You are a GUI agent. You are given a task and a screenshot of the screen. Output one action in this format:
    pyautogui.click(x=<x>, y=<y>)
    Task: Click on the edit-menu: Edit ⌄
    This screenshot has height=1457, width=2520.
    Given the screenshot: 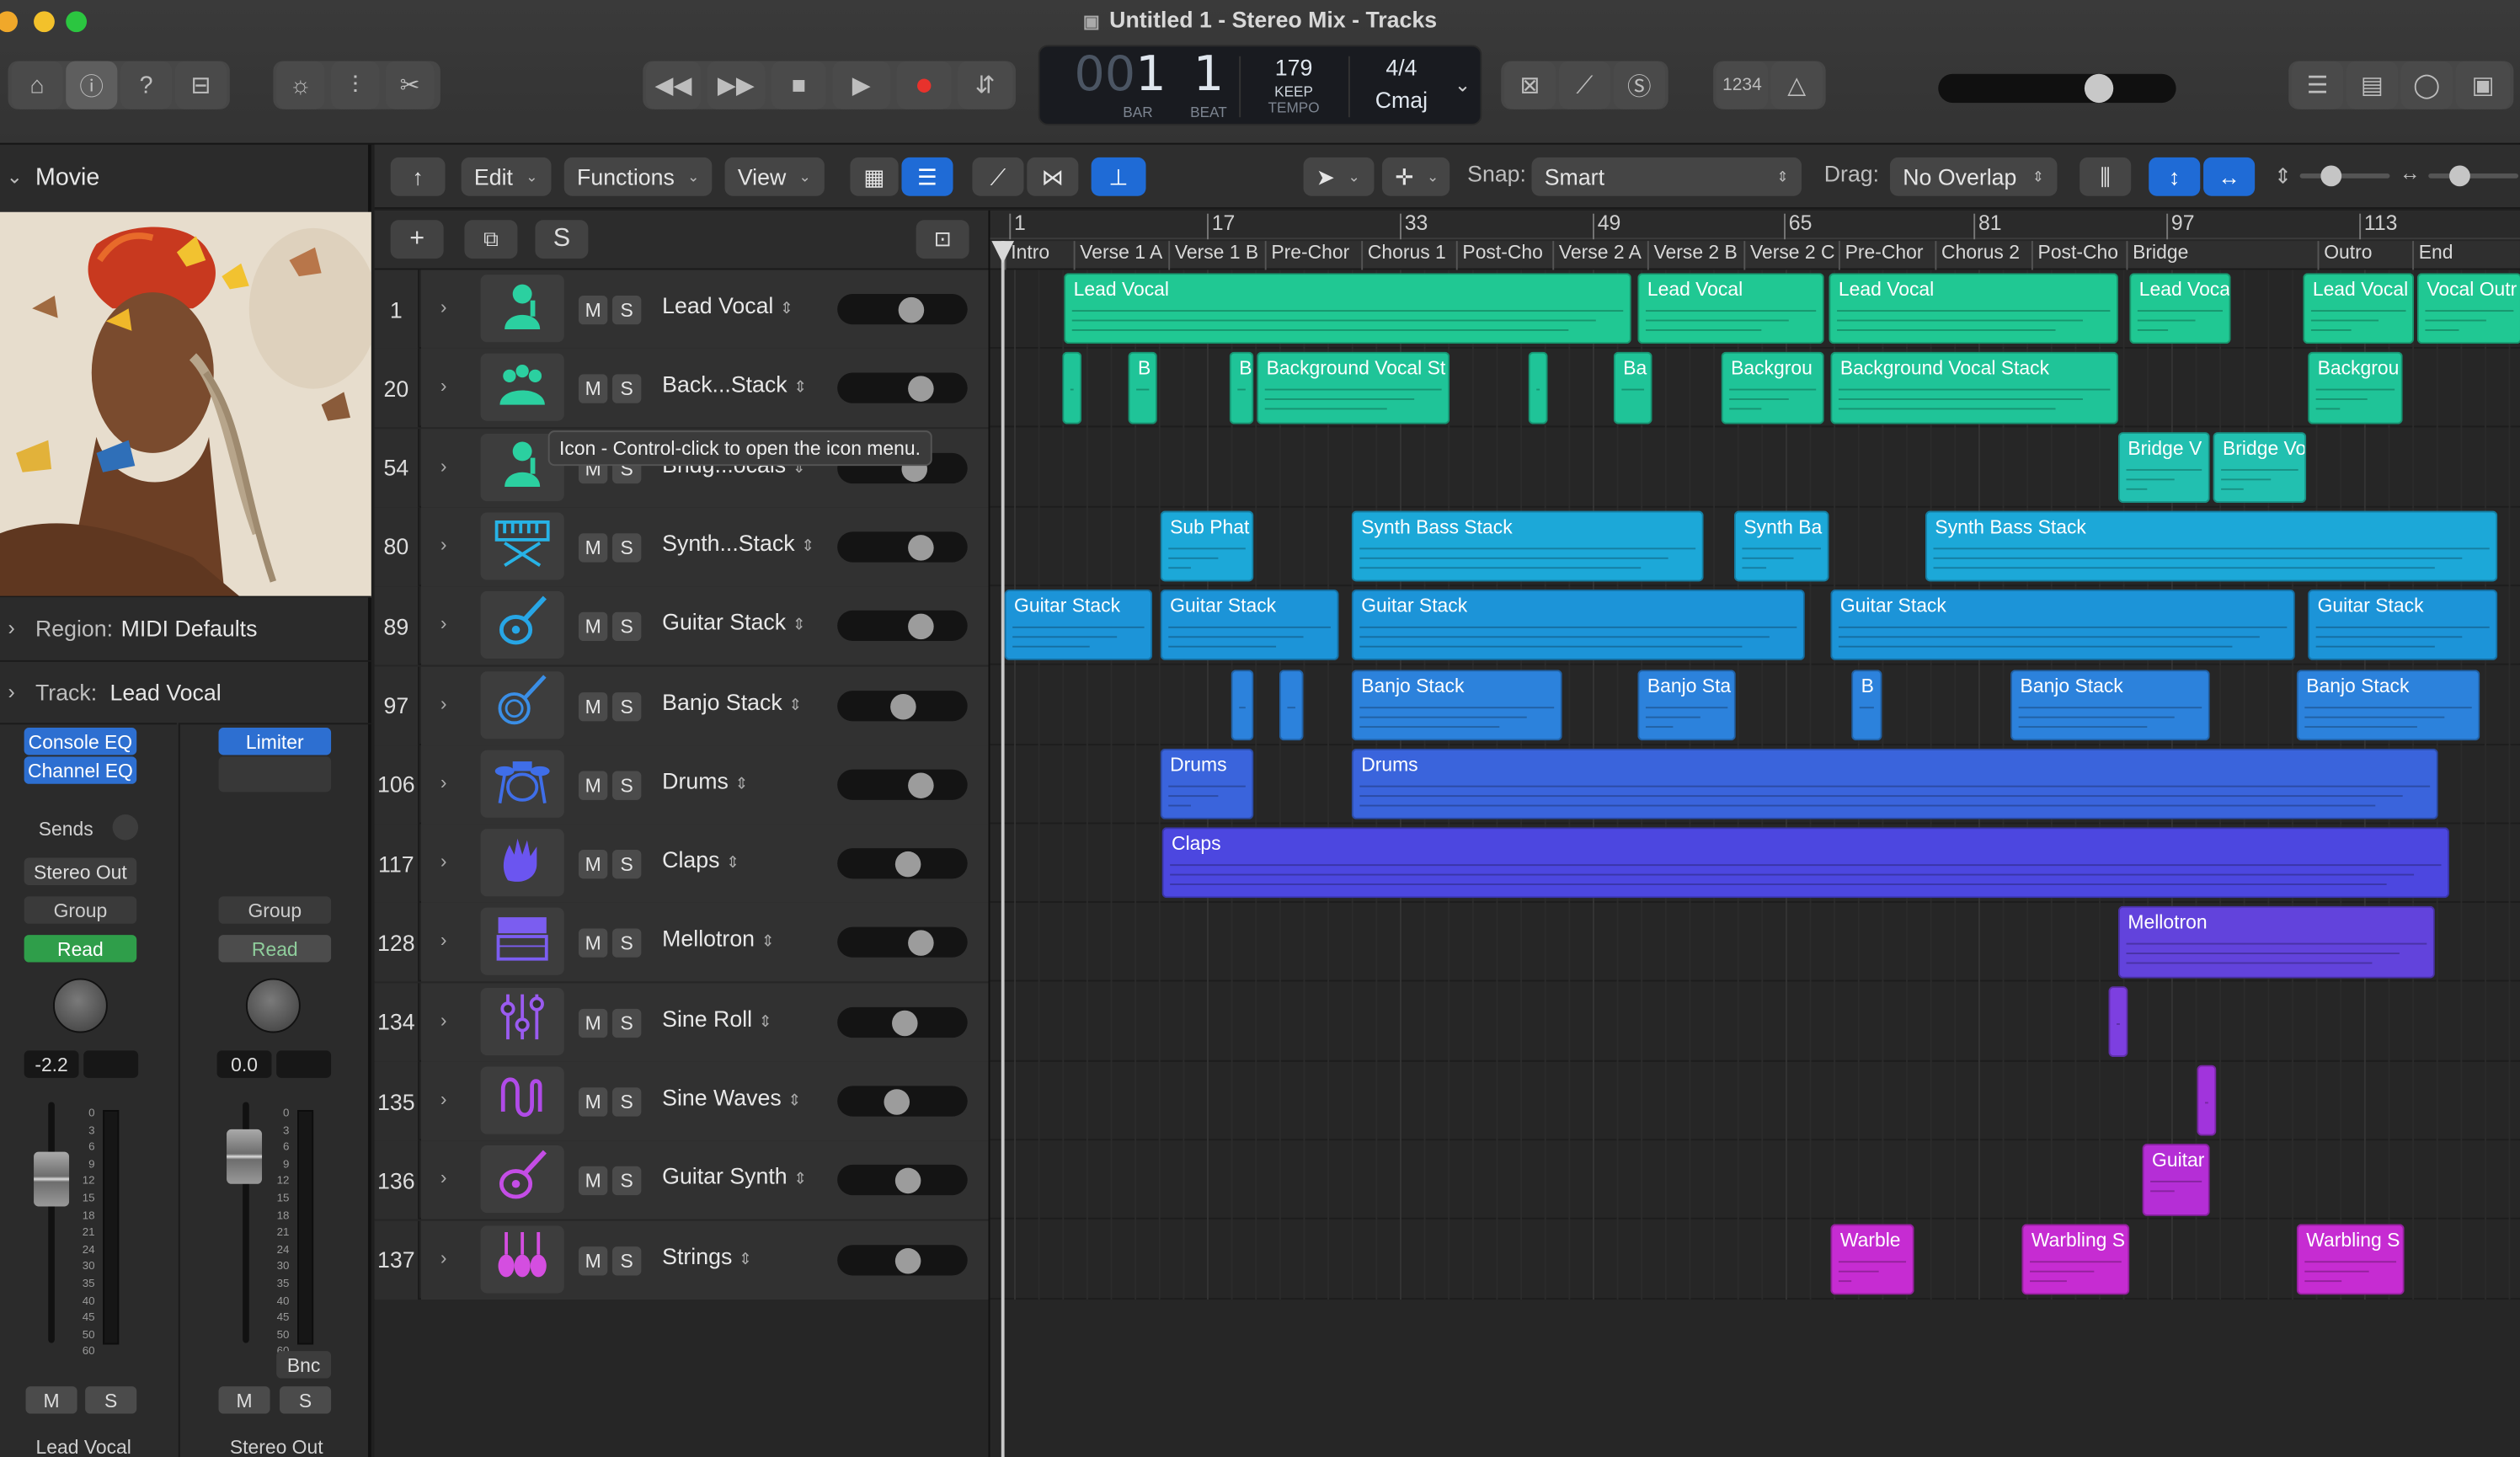 What is the action you would take?
    pyautogui.click(x=506, y=176)
    